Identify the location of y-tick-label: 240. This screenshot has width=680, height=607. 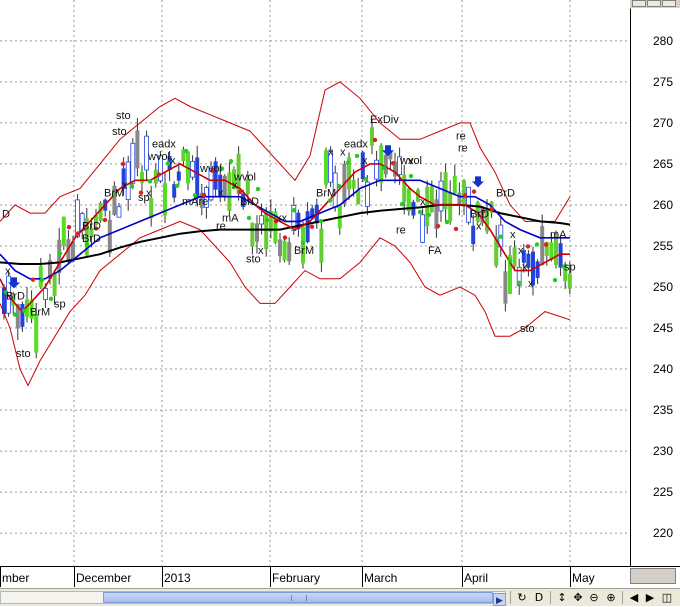
(663, 369).